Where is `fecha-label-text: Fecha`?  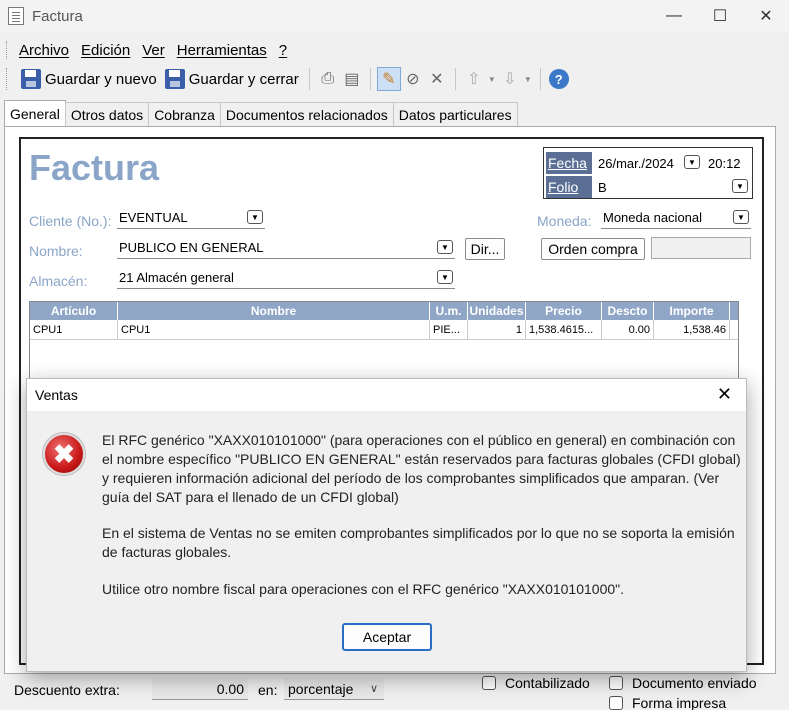 fecha-label-text: Fecha is located at coordinates (567, 163).